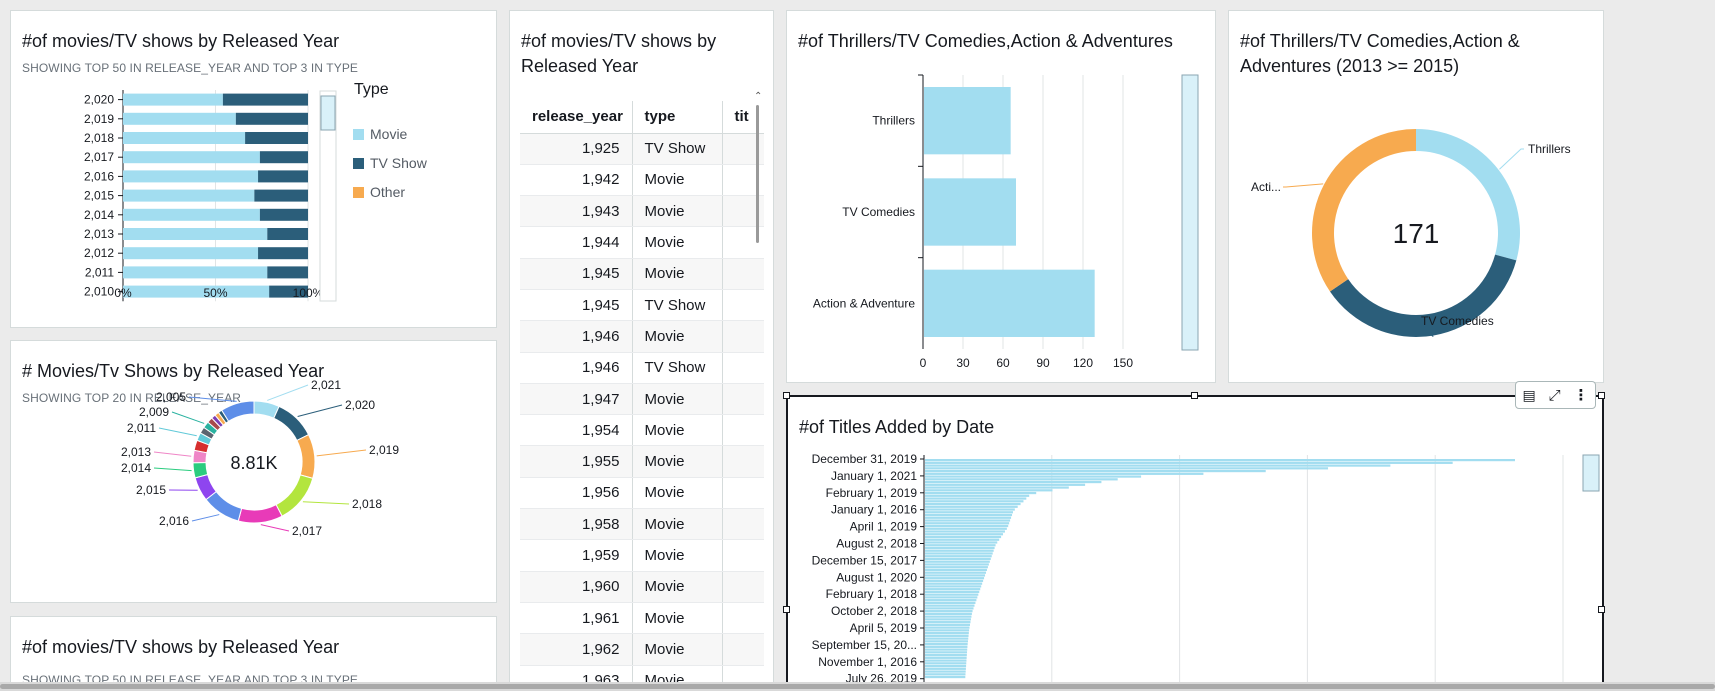 This screenshot has height=691, width=1715. I want to click on cell-release-year: 1,946, so click(576, 336).